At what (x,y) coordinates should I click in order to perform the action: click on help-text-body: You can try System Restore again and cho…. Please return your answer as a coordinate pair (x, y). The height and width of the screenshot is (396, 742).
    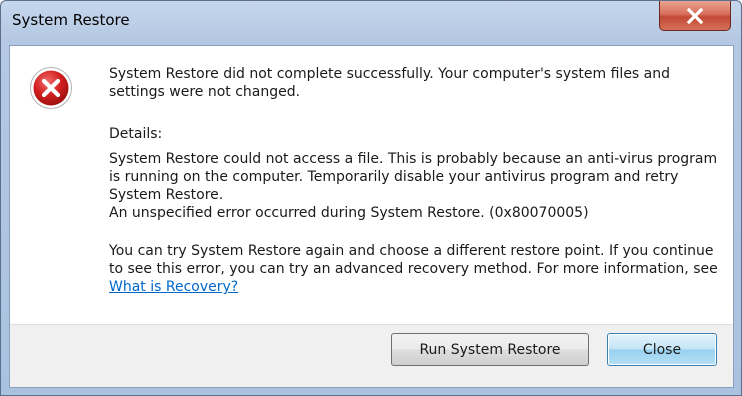
    Looking at the image, I should click on (413, 260).